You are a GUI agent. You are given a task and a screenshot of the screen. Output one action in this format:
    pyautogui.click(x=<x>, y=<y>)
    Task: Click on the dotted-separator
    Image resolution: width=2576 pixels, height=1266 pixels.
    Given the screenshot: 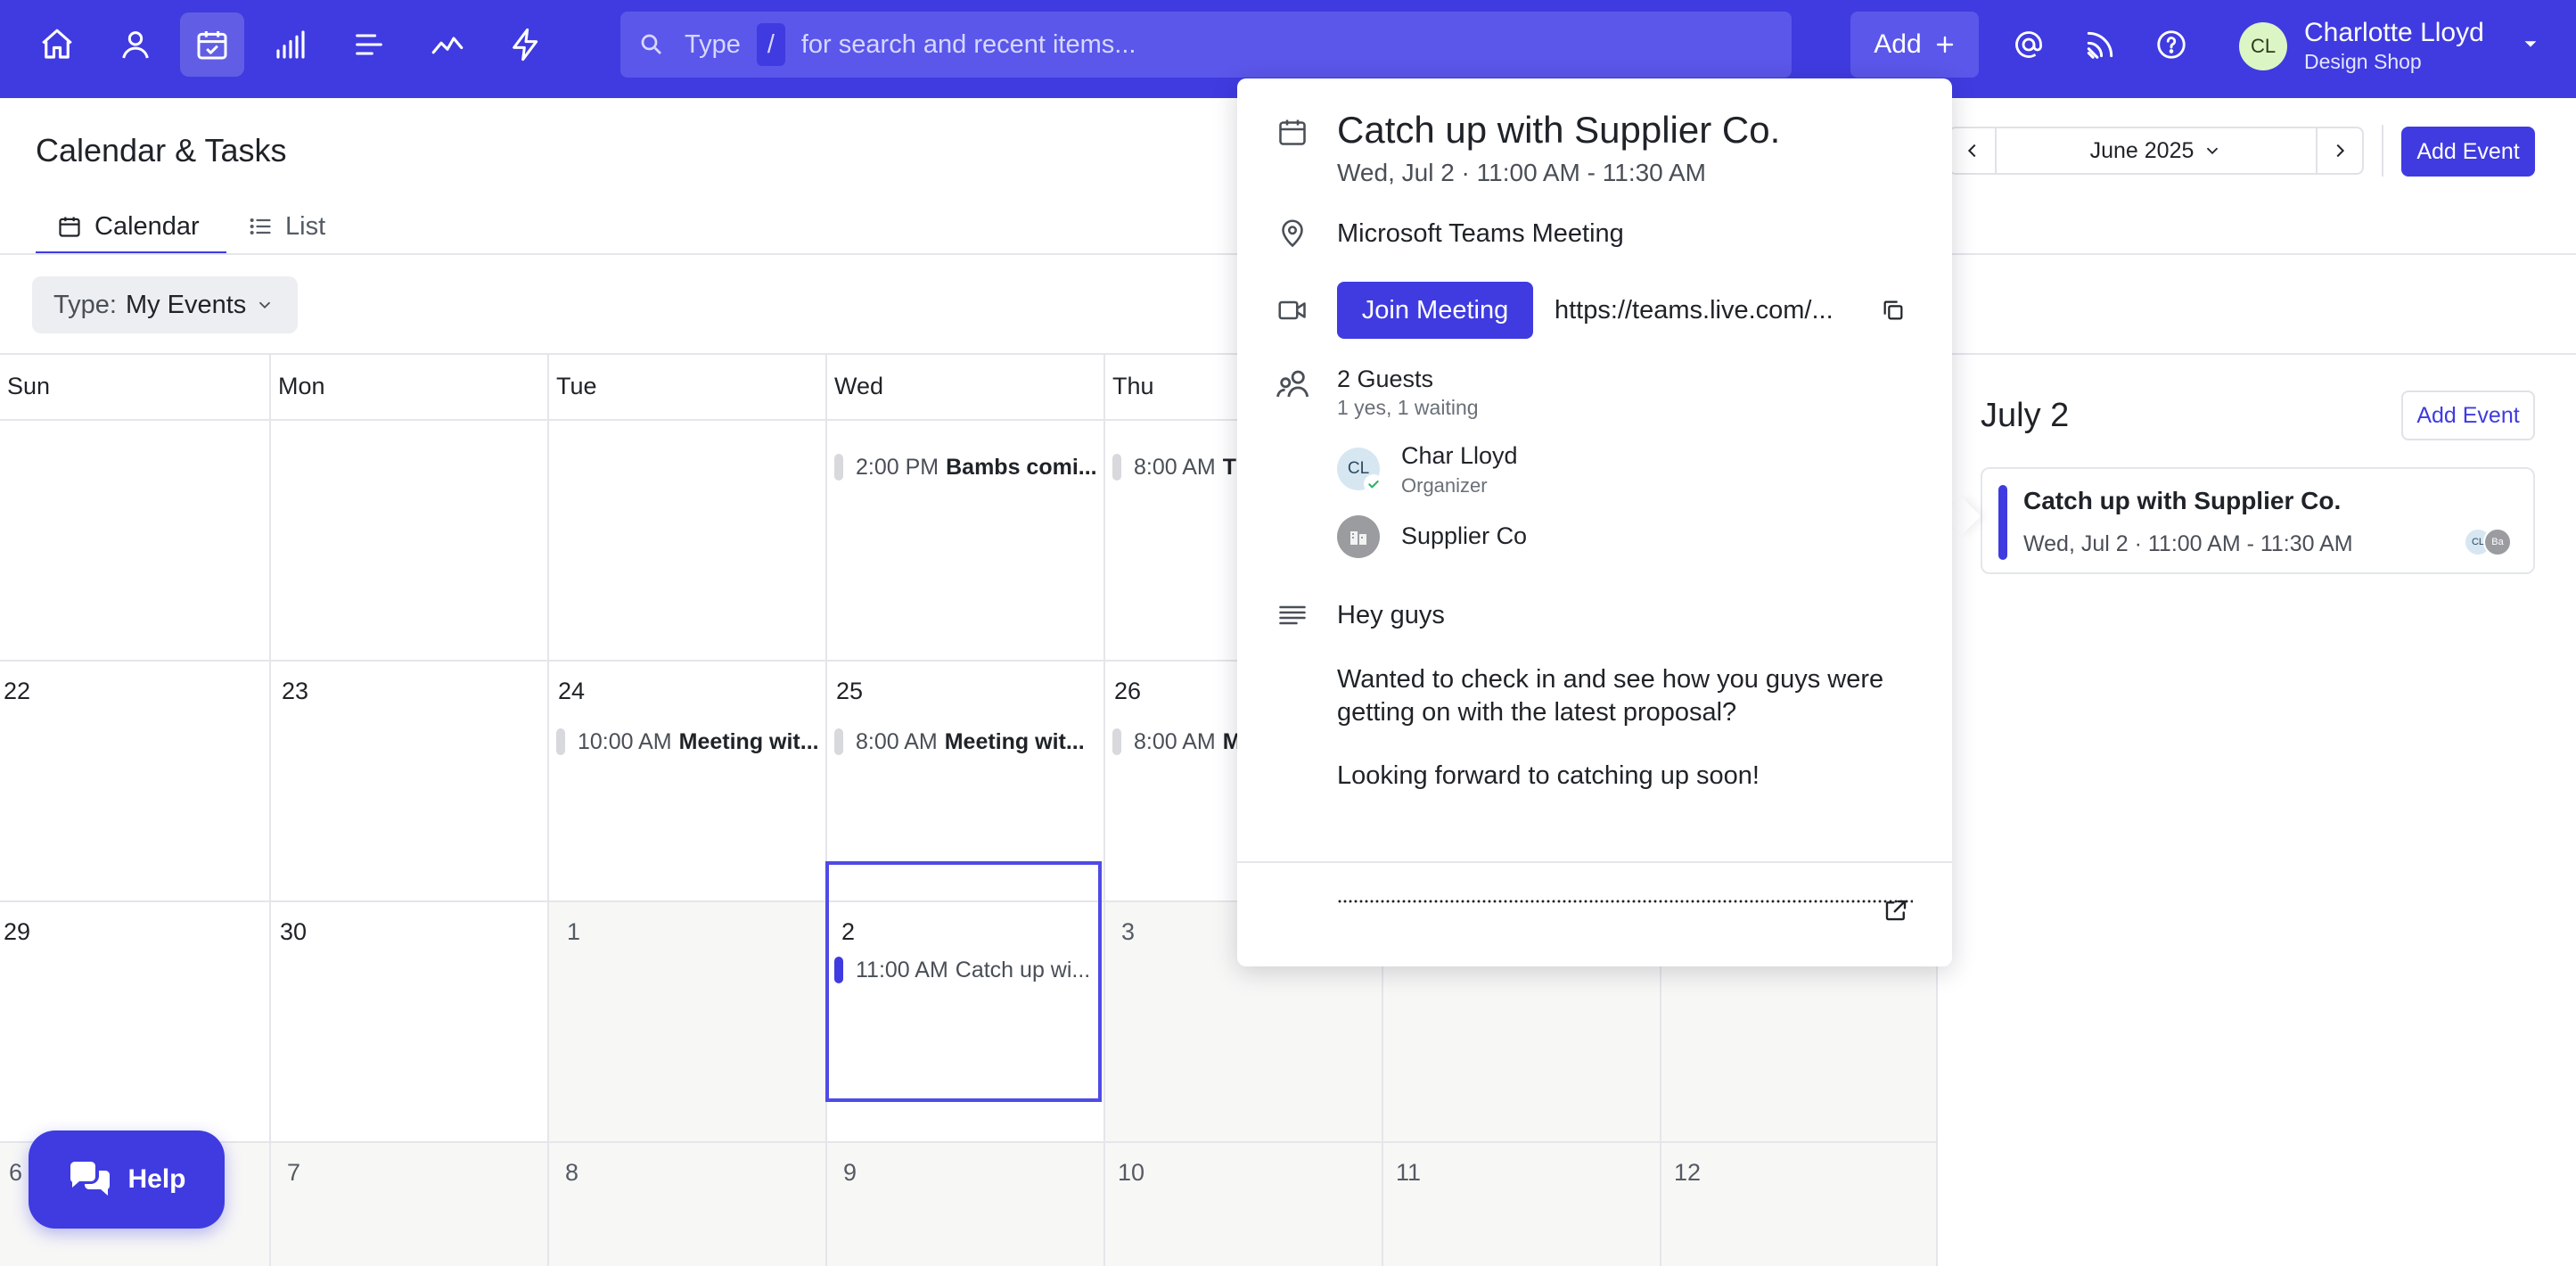 What is the action you would take?
    pyautogui.click(x=1625, y=902)
    